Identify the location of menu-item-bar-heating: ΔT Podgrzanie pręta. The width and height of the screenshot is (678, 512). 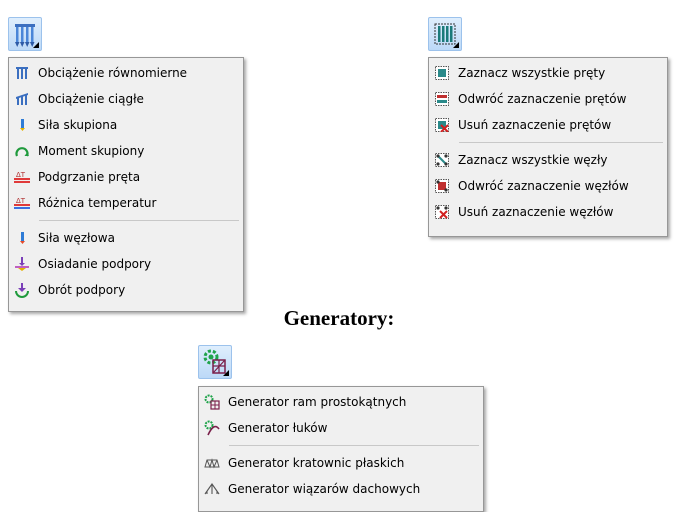
(126, 177).